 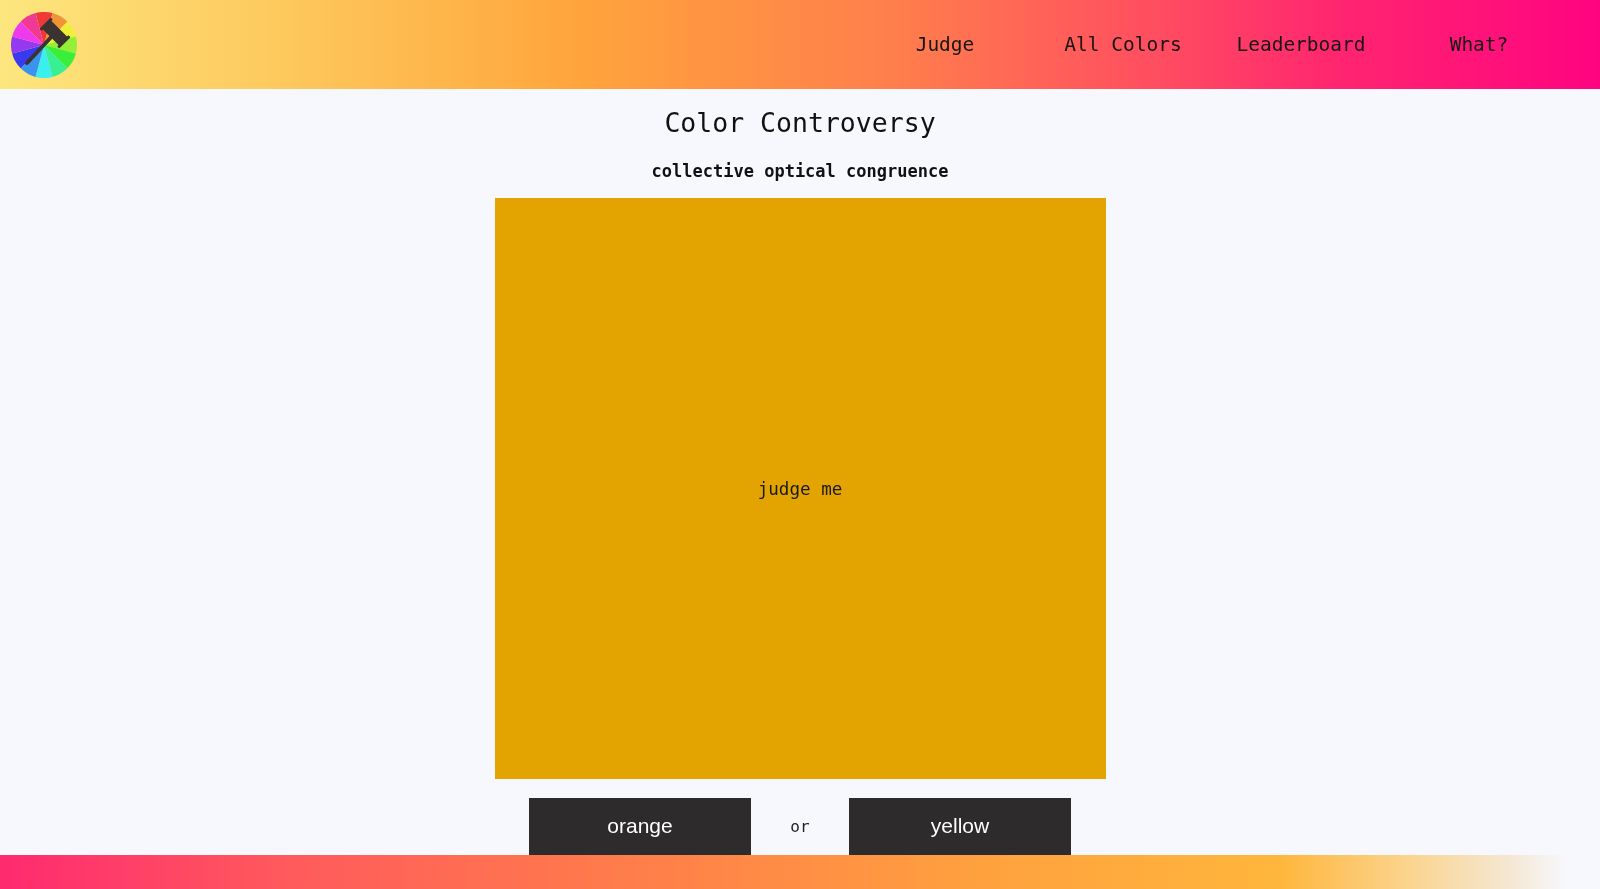 What do you see at coordinates (800, 488) in the screenshot?
I see `swatch-label: judge me` at bounding box center [800, 488].